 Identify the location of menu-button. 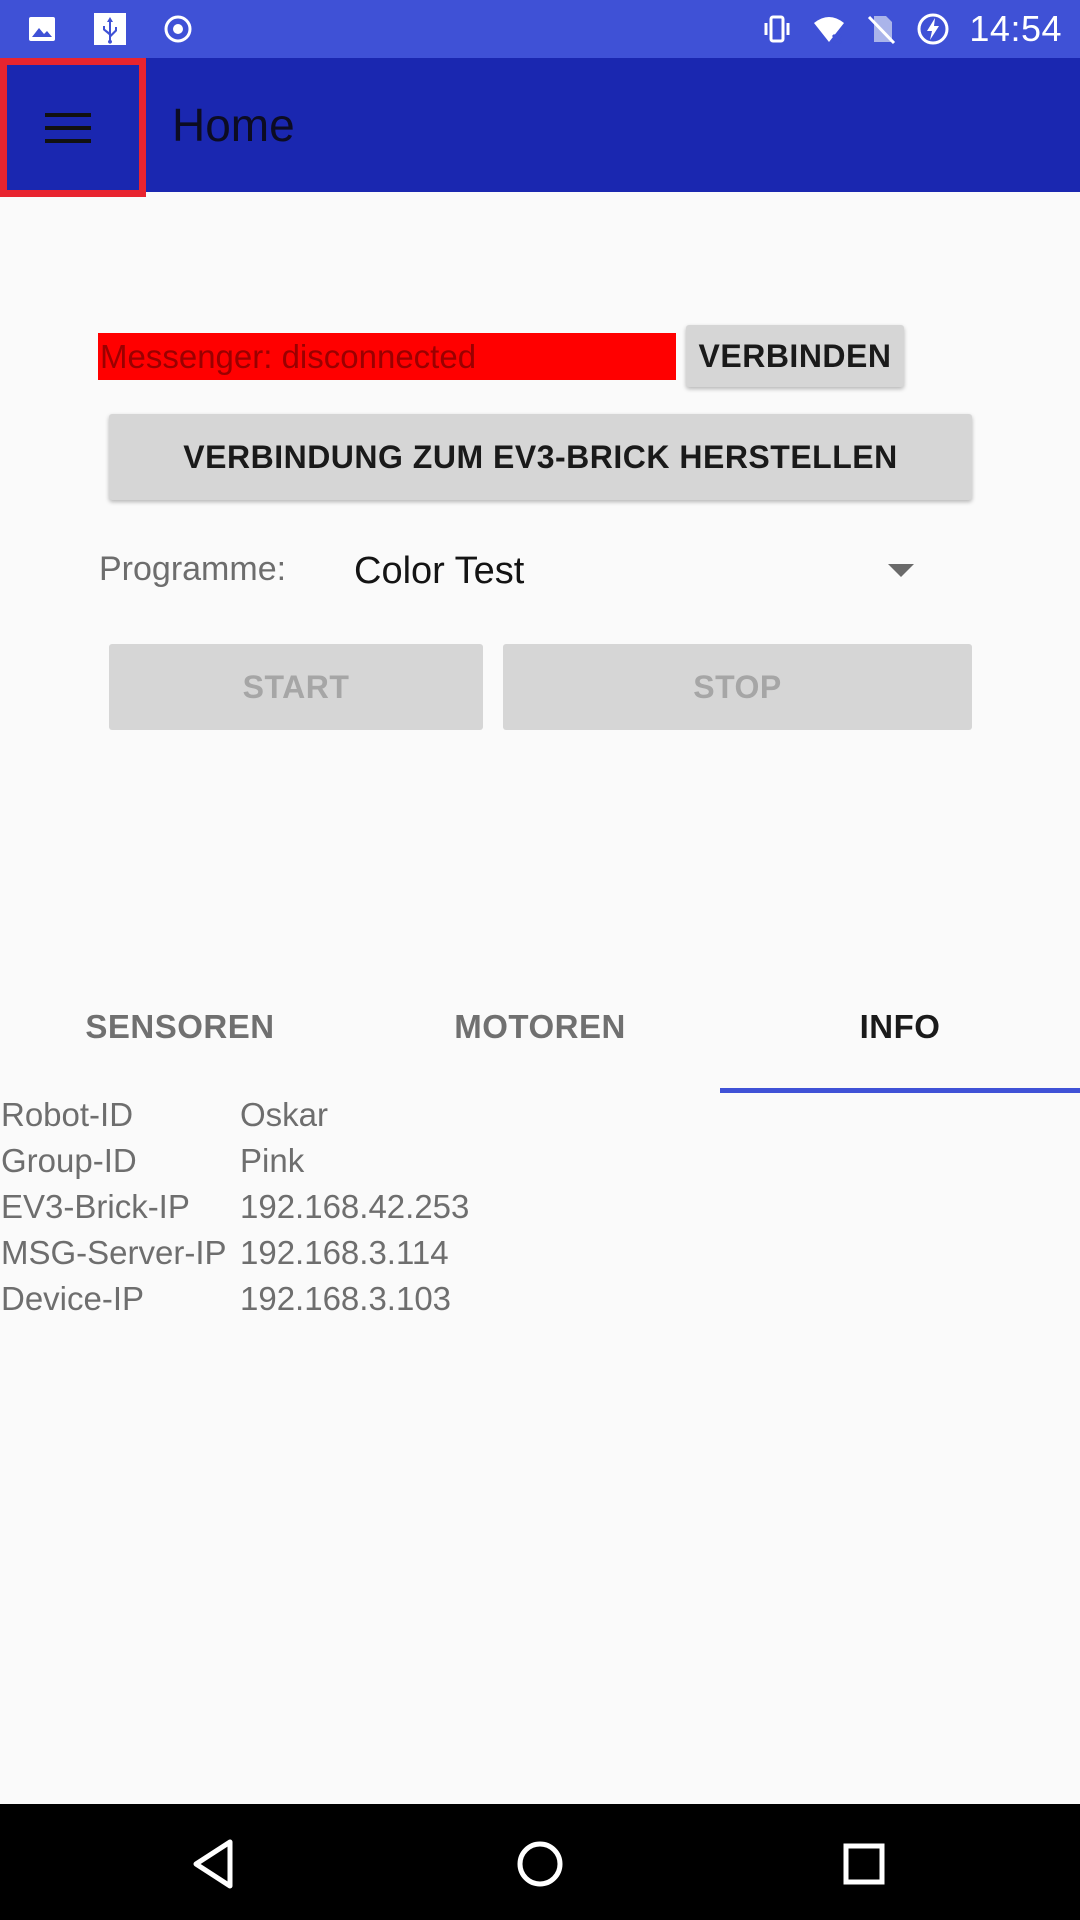
(73, 127).